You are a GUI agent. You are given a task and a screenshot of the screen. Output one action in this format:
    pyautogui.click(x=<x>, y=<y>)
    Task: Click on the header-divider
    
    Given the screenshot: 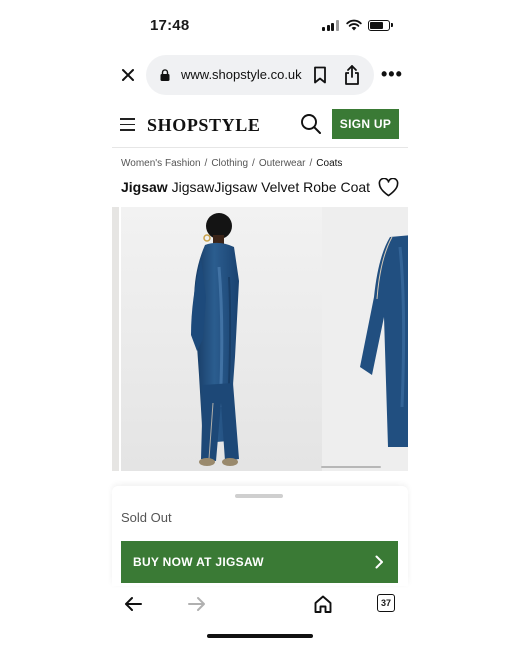 What is the action you would take?
    pyautogui.click(x=260, y=147)
    